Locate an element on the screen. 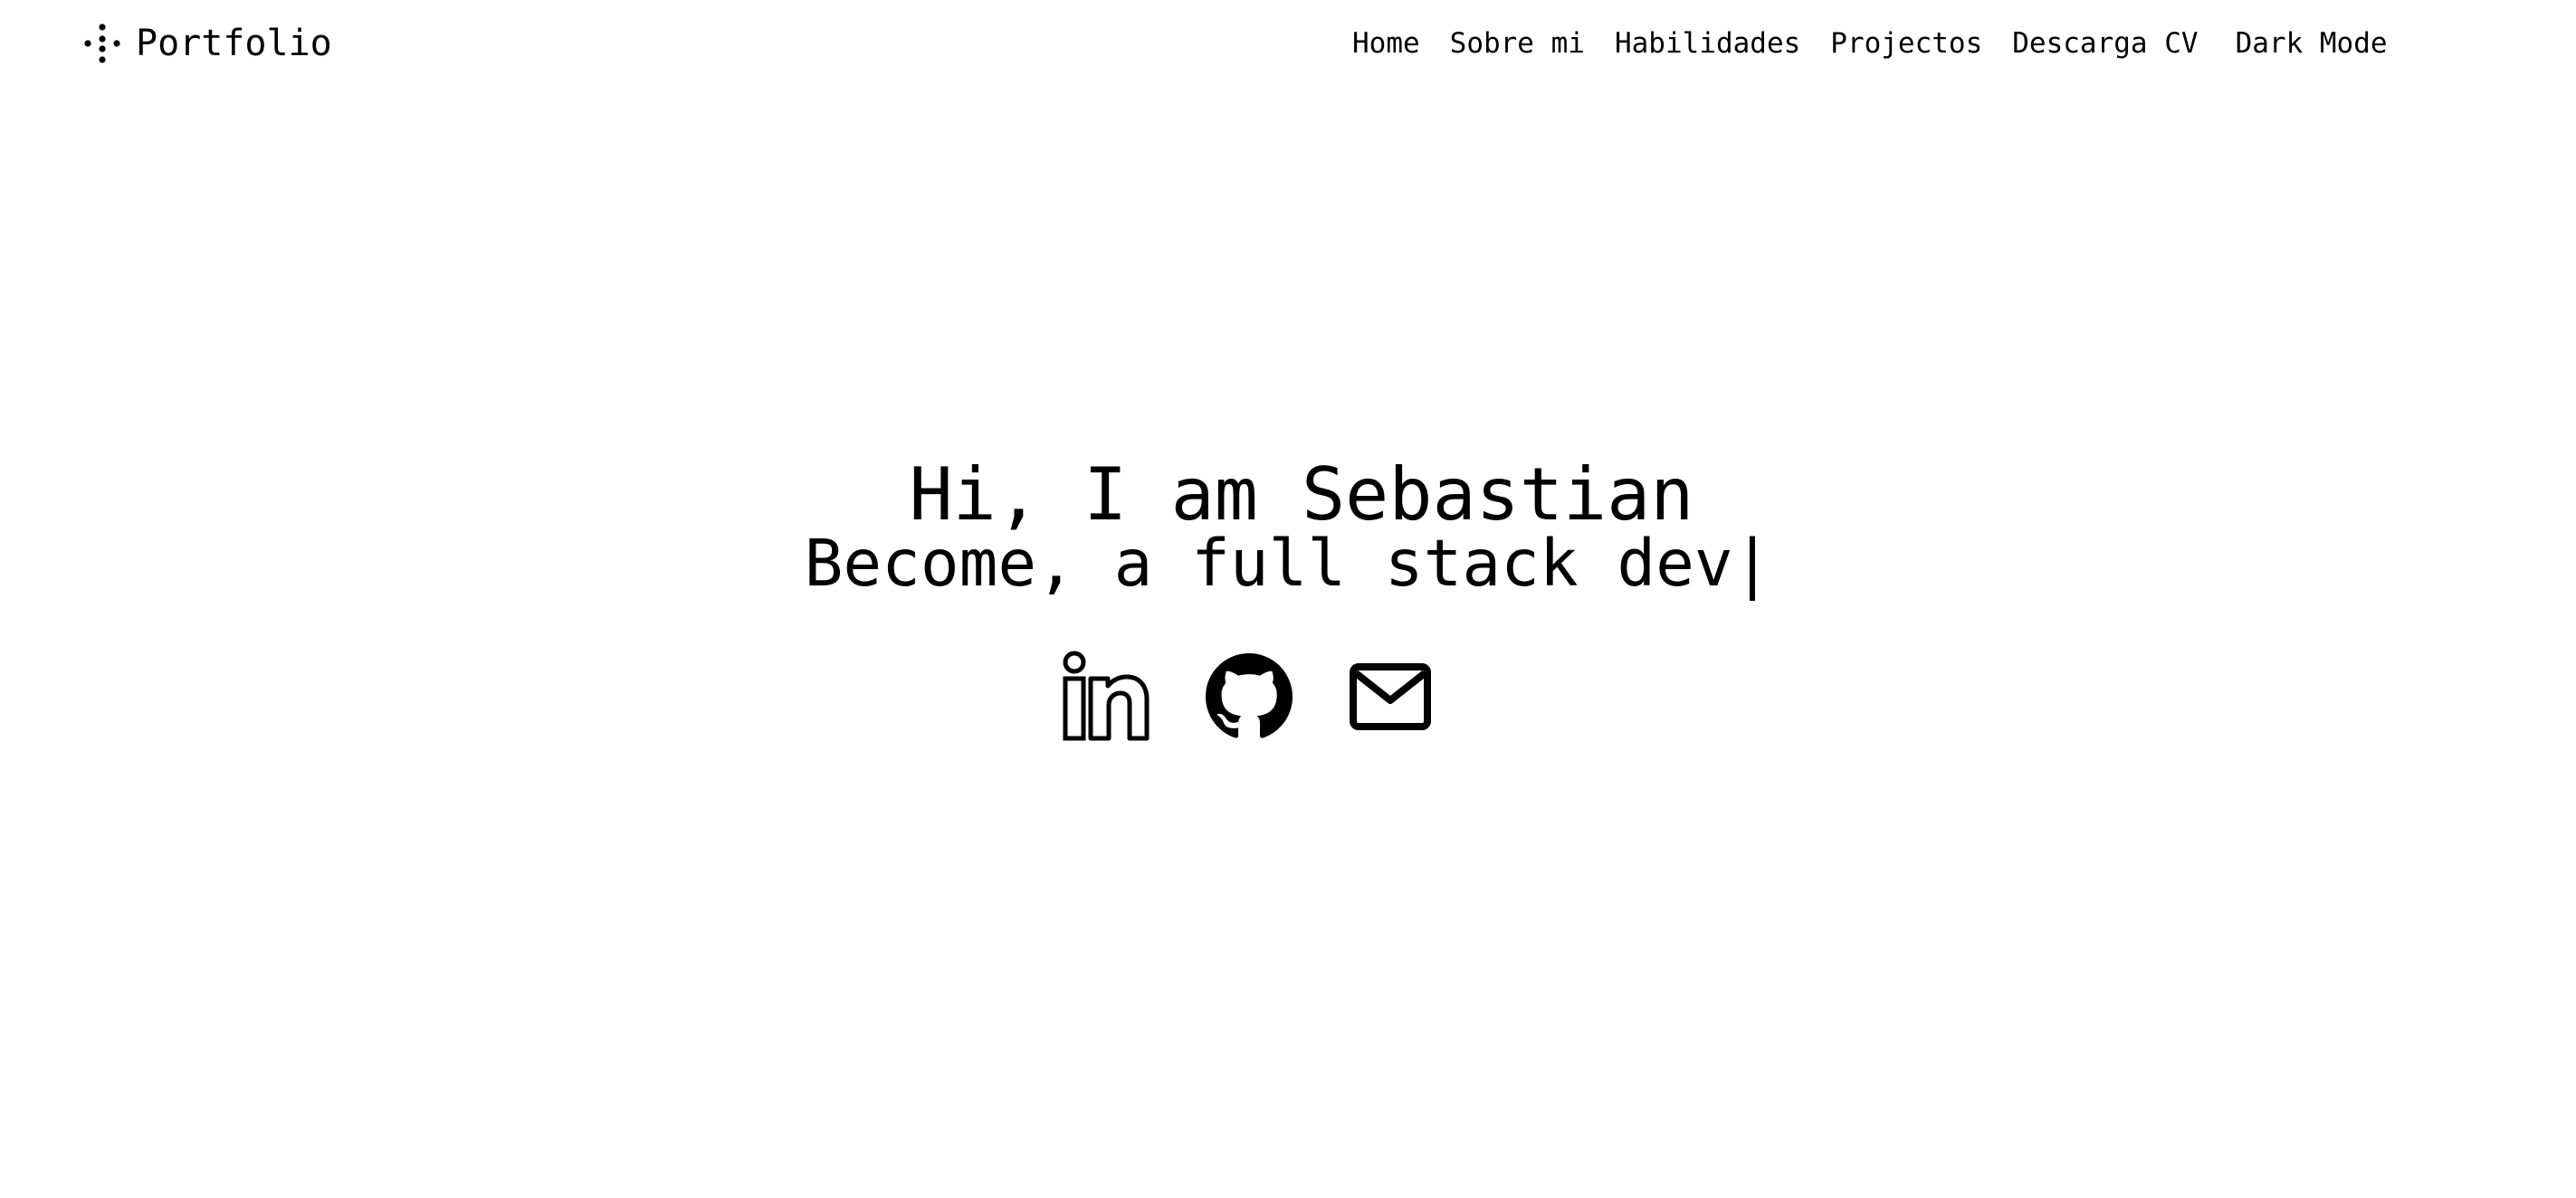 The height and width of the screenshot is (1198, 2576). brand-label: Portfolio is located at coordinates (234, 43).